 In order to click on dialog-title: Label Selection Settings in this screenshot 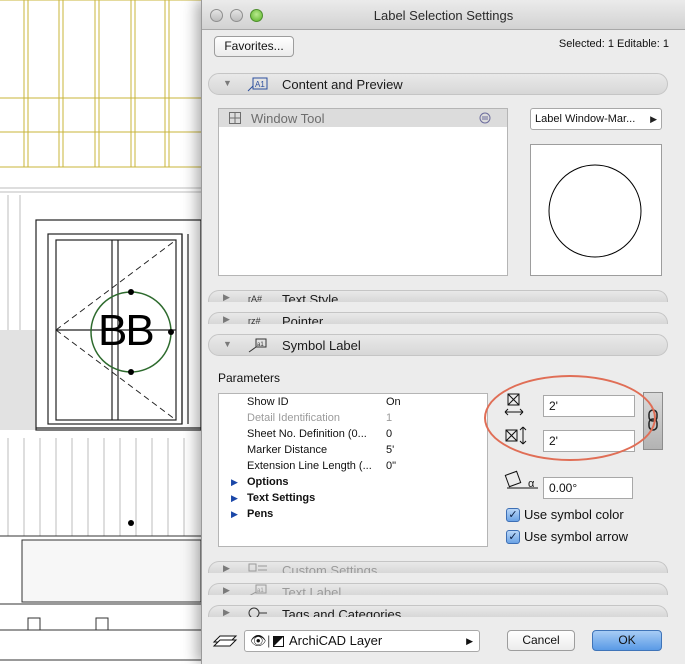, I will do `click(443, 15)`.